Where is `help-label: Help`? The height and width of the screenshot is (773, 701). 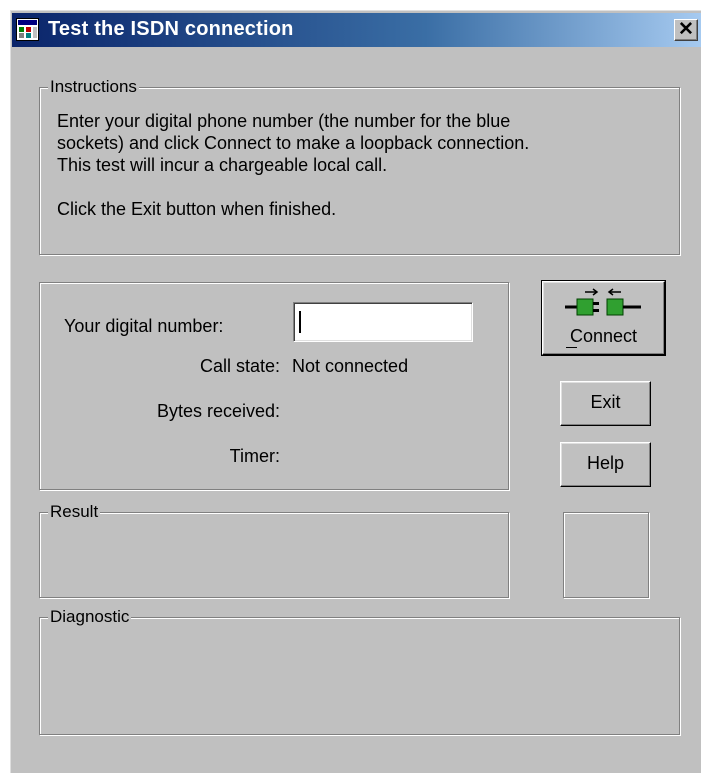
help-label: Help is located at coordinates (605, 463).